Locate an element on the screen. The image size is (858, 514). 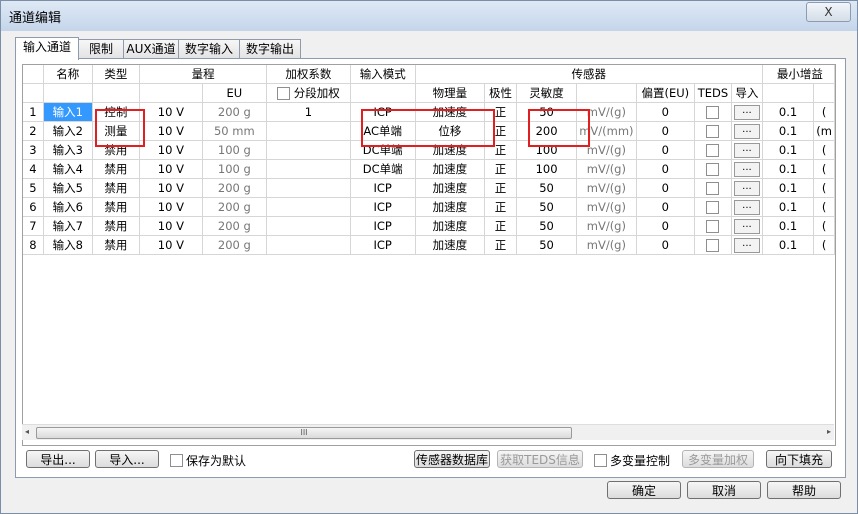
tab-digital-output: 数字输出 is located at coordinates (270, 48).